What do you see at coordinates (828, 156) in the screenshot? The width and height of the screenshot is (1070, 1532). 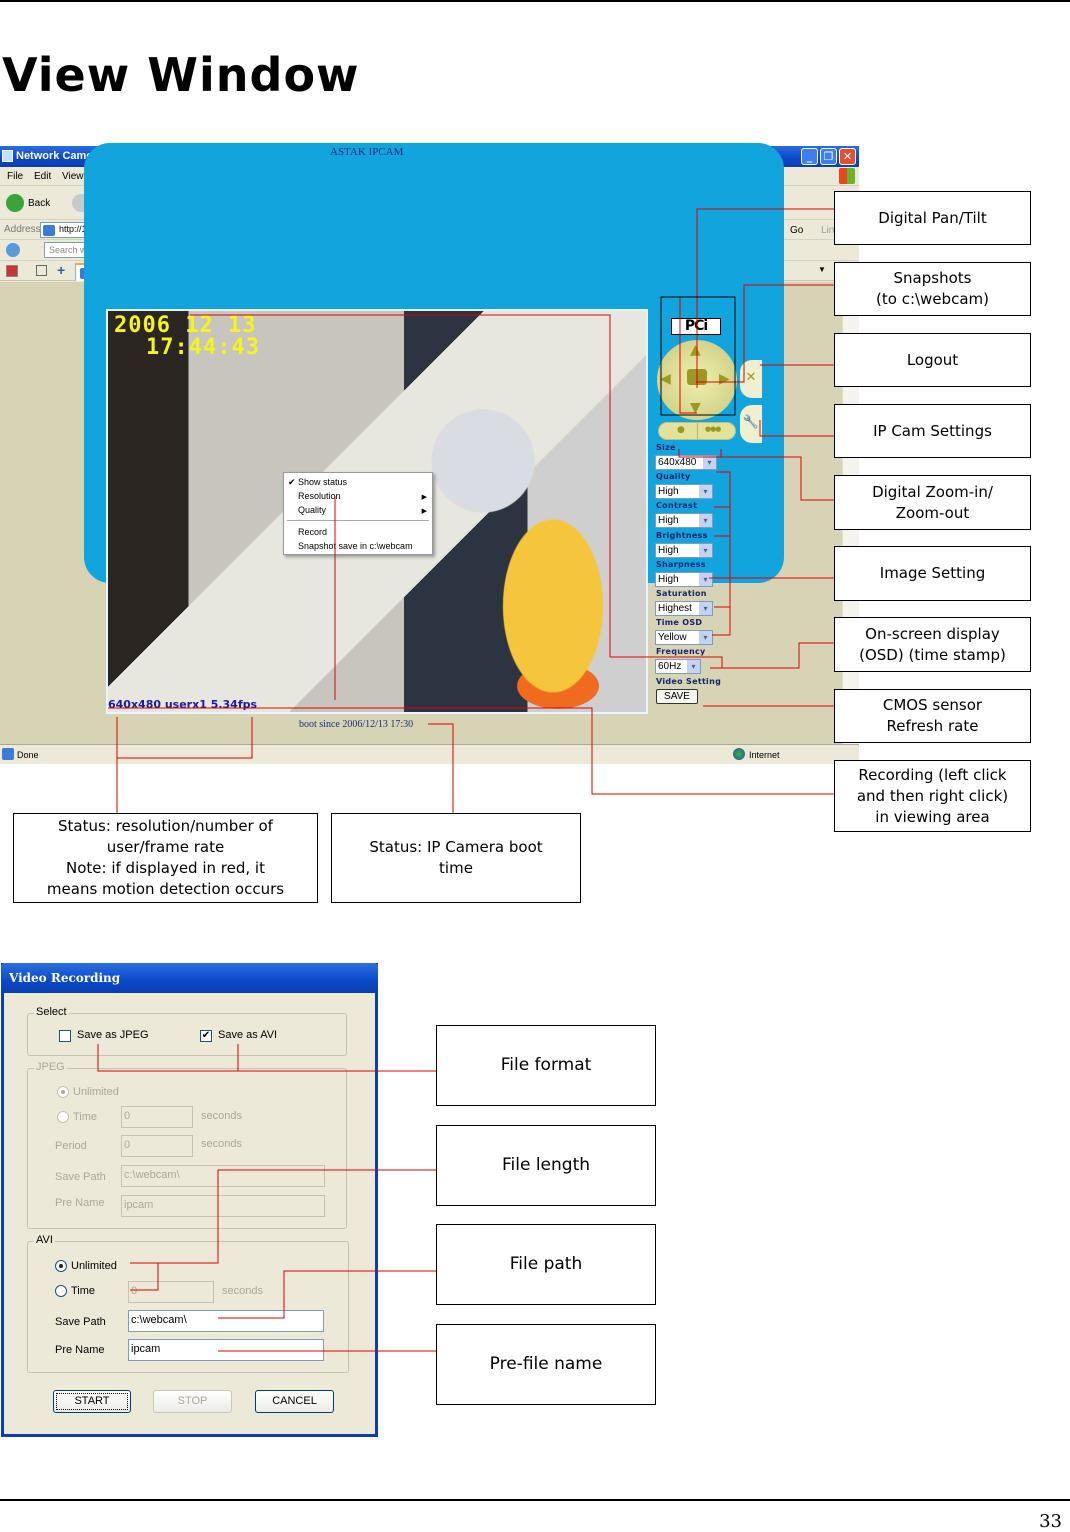 I see `maximize-button: ❐` at bounding box center [828, 156].